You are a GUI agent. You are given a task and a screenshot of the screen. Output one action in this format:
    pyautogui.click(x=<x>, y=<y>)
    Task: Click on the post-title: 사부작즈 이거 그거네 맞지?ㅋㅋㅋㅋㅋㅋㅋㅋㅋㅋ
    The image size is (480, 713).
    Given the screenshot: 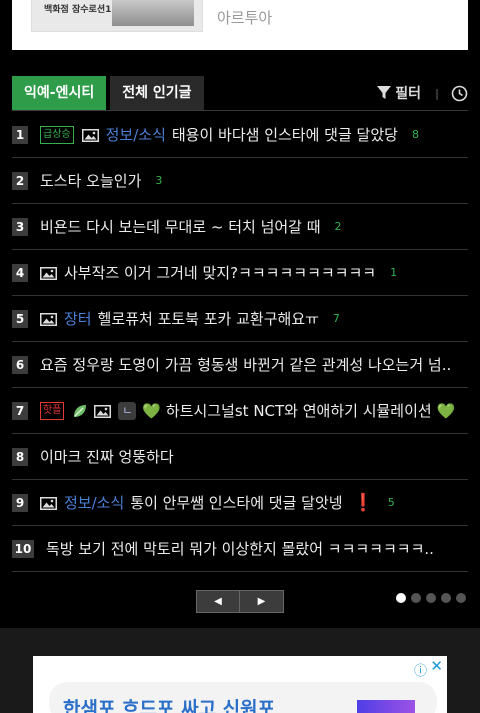 What is the action you would take?
    pyautogui.click(x=220, y=272)
    